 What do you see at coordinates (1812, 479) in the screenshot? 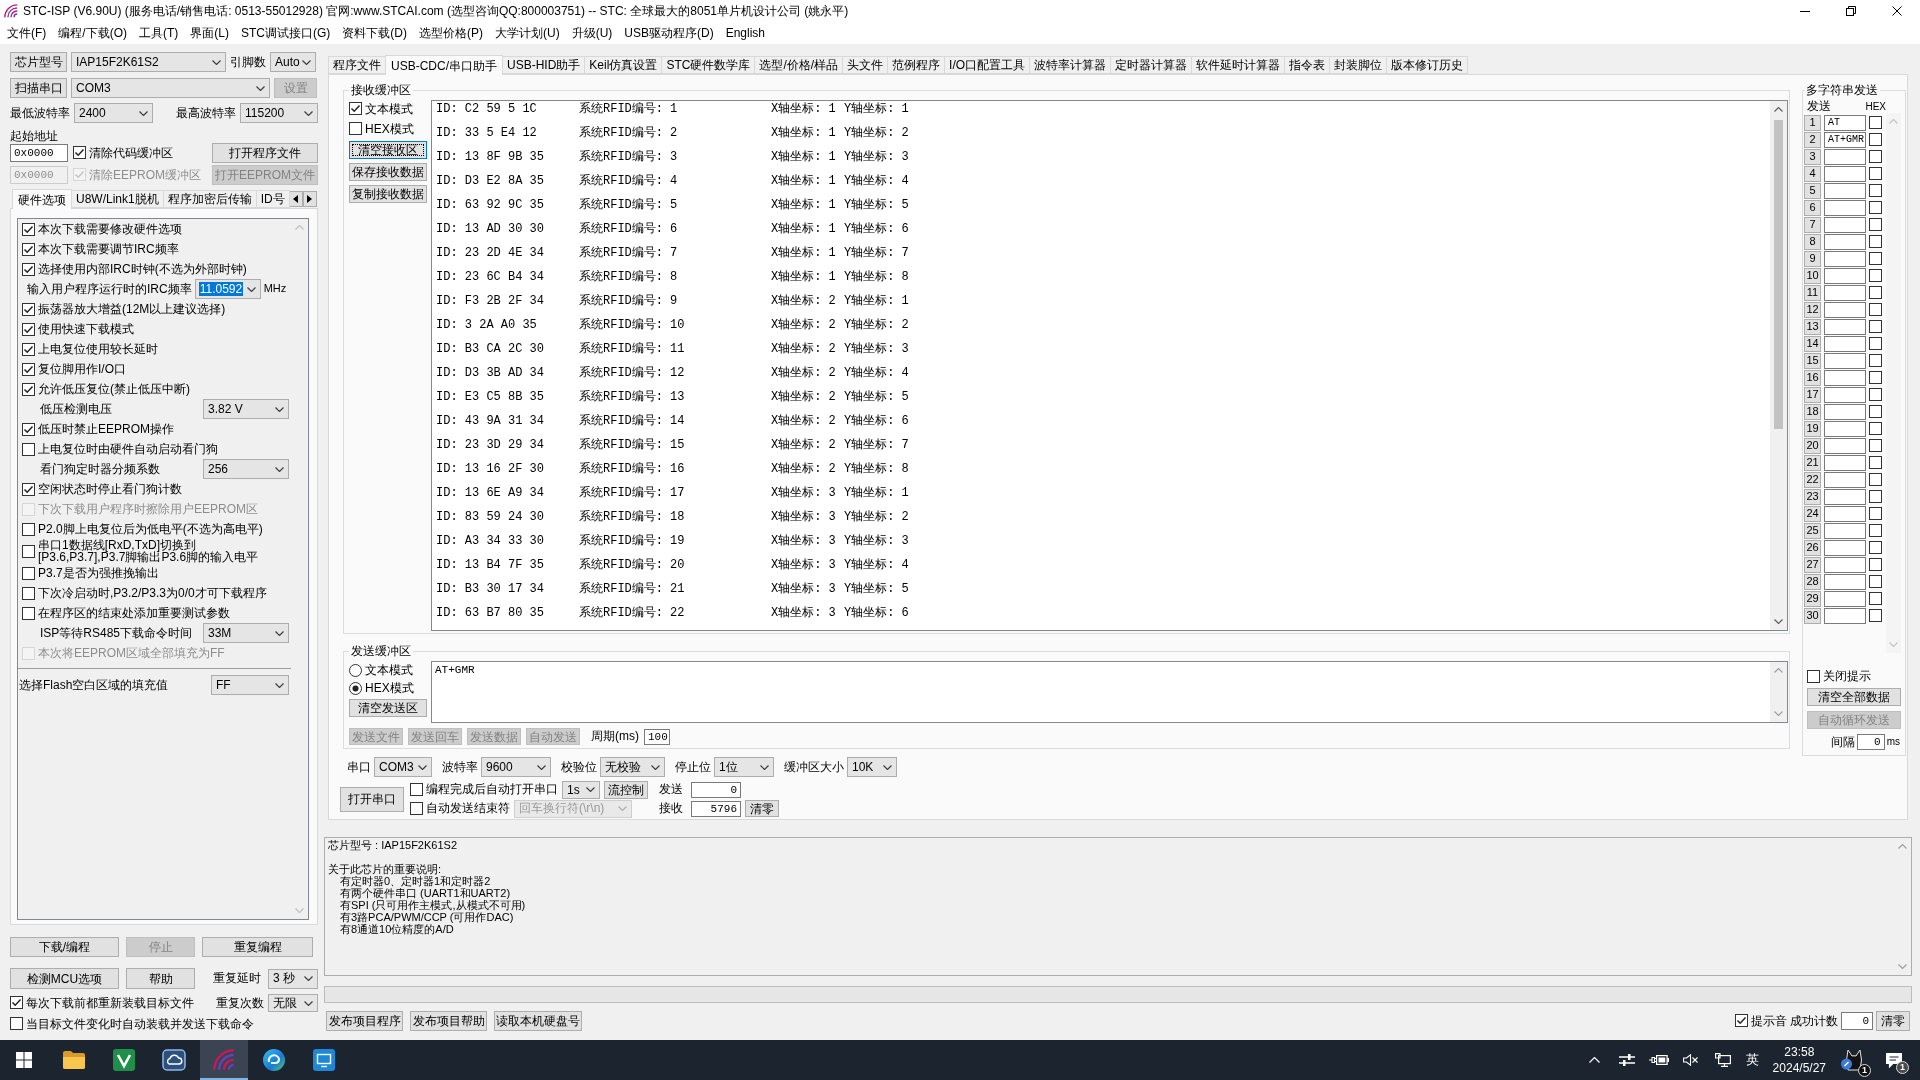
I see `send-row-button: 22` at bounding box center [1812, 479].